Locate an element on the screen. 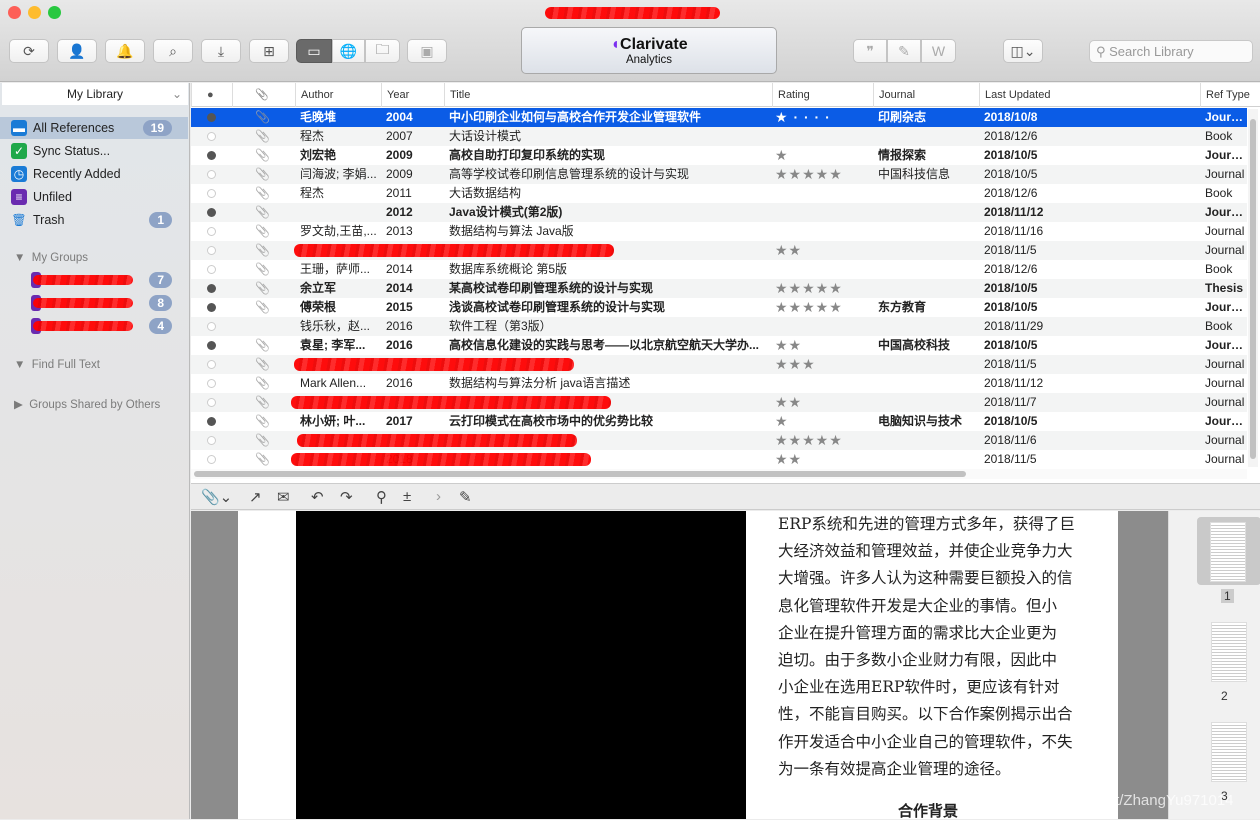 This screenshot has width=1260, height=820. email-icon: ✉ is located at coordinates (283, 497).